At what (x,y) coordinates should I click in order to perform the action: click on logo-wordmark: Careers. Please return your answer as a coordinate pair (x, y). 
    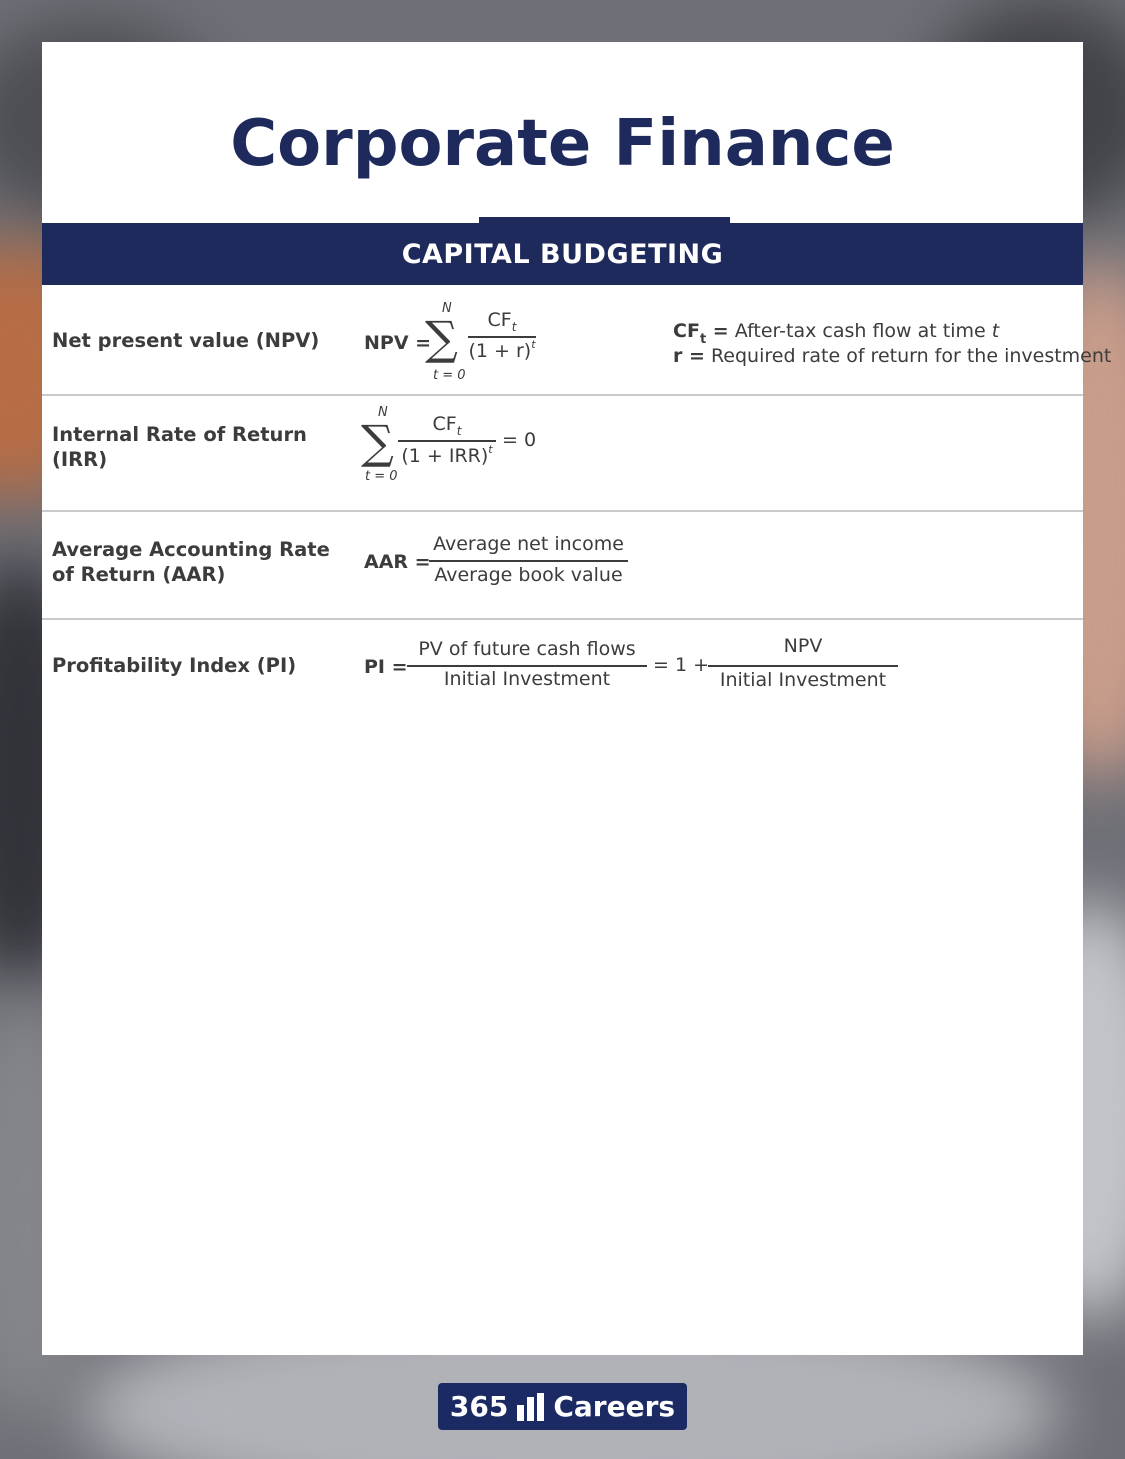
    Looking at the image, I should click on (614, 1406).